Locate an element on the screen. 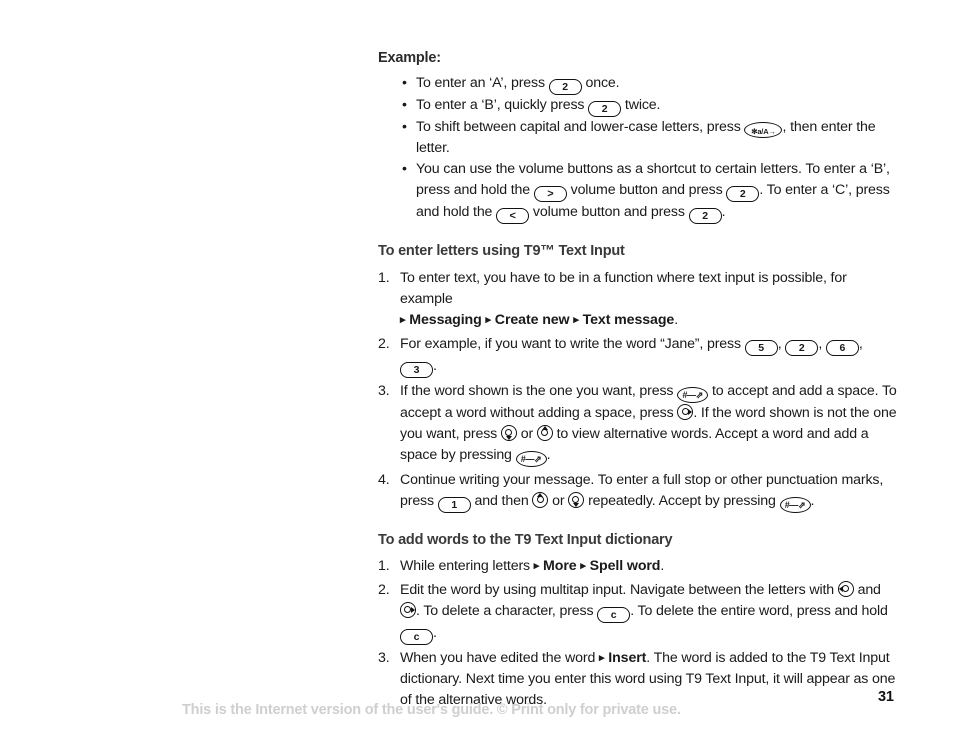  menu-path: ▸ Insert is located at coordinates (622, 658).